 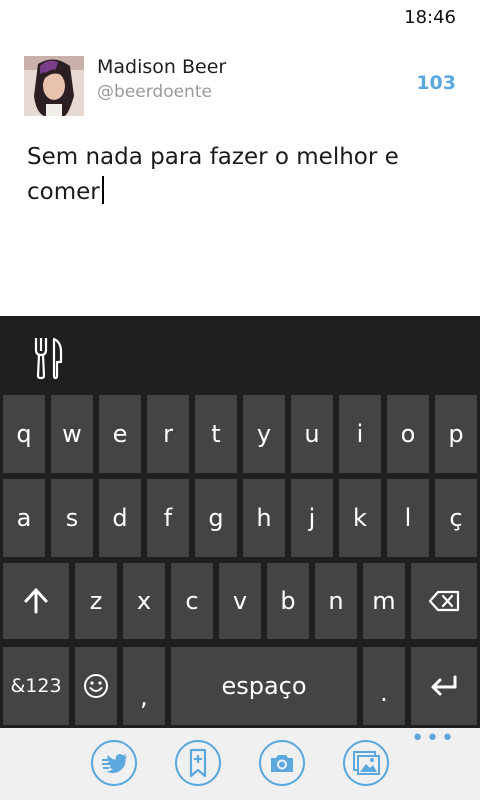 I want to click on more-options-button: •••, so click(x=433, y=739).